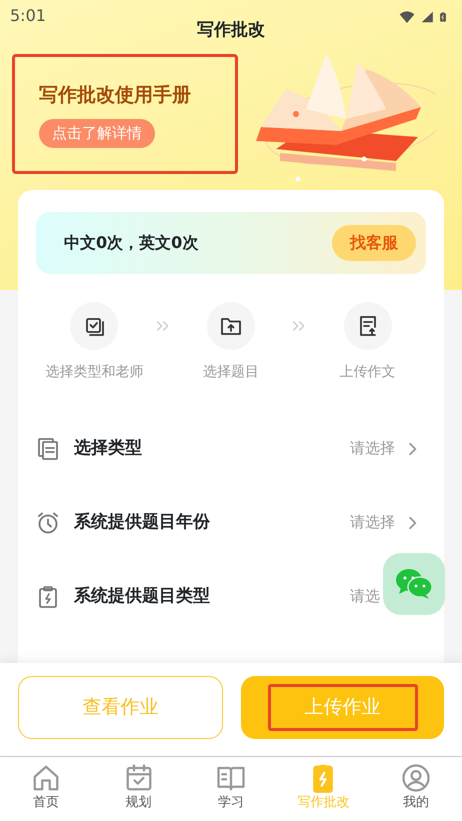 The image size is (462, 821). Describe the element at coordinates (120, 707) in the screenshot. I see `view-button: 查看作业` at that location.